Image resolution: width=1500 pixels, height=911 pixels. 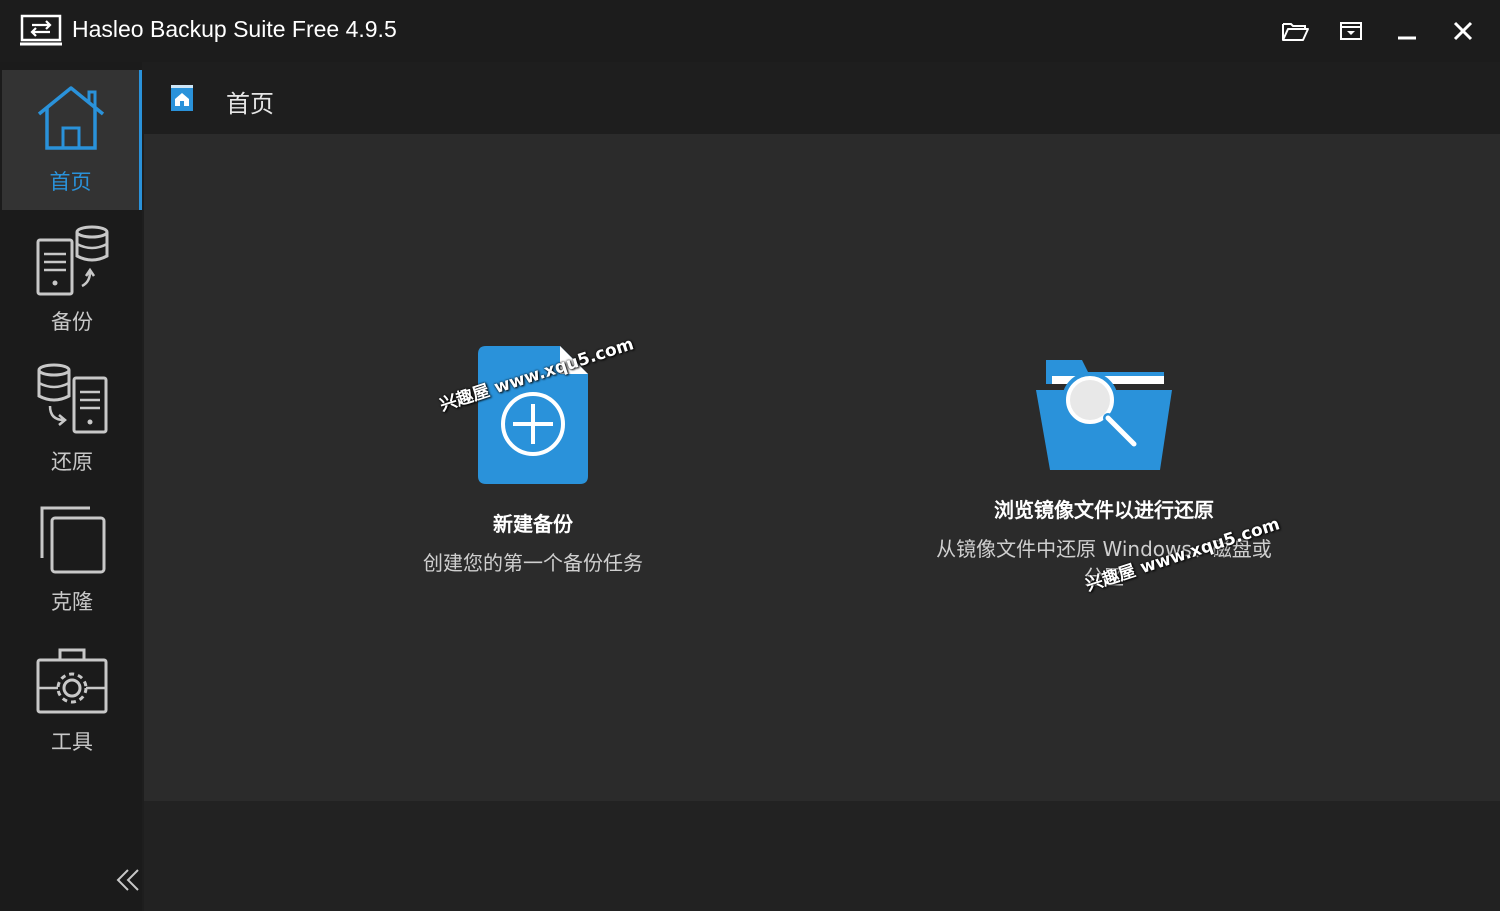 I want to click on sidebar-item-restore: 还原, so click(x=72, y=420).